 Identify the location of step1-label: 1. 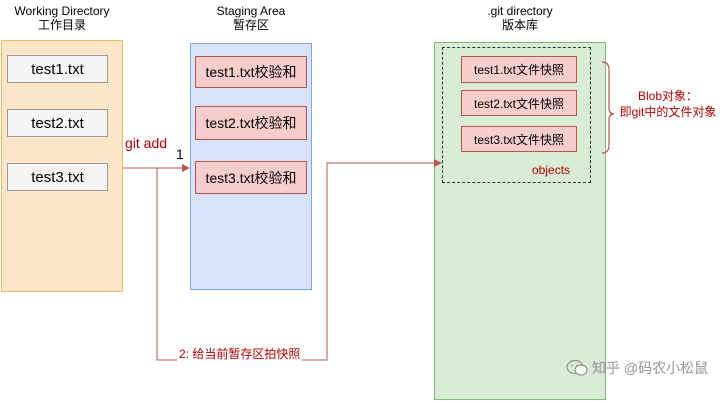
(180, 154).